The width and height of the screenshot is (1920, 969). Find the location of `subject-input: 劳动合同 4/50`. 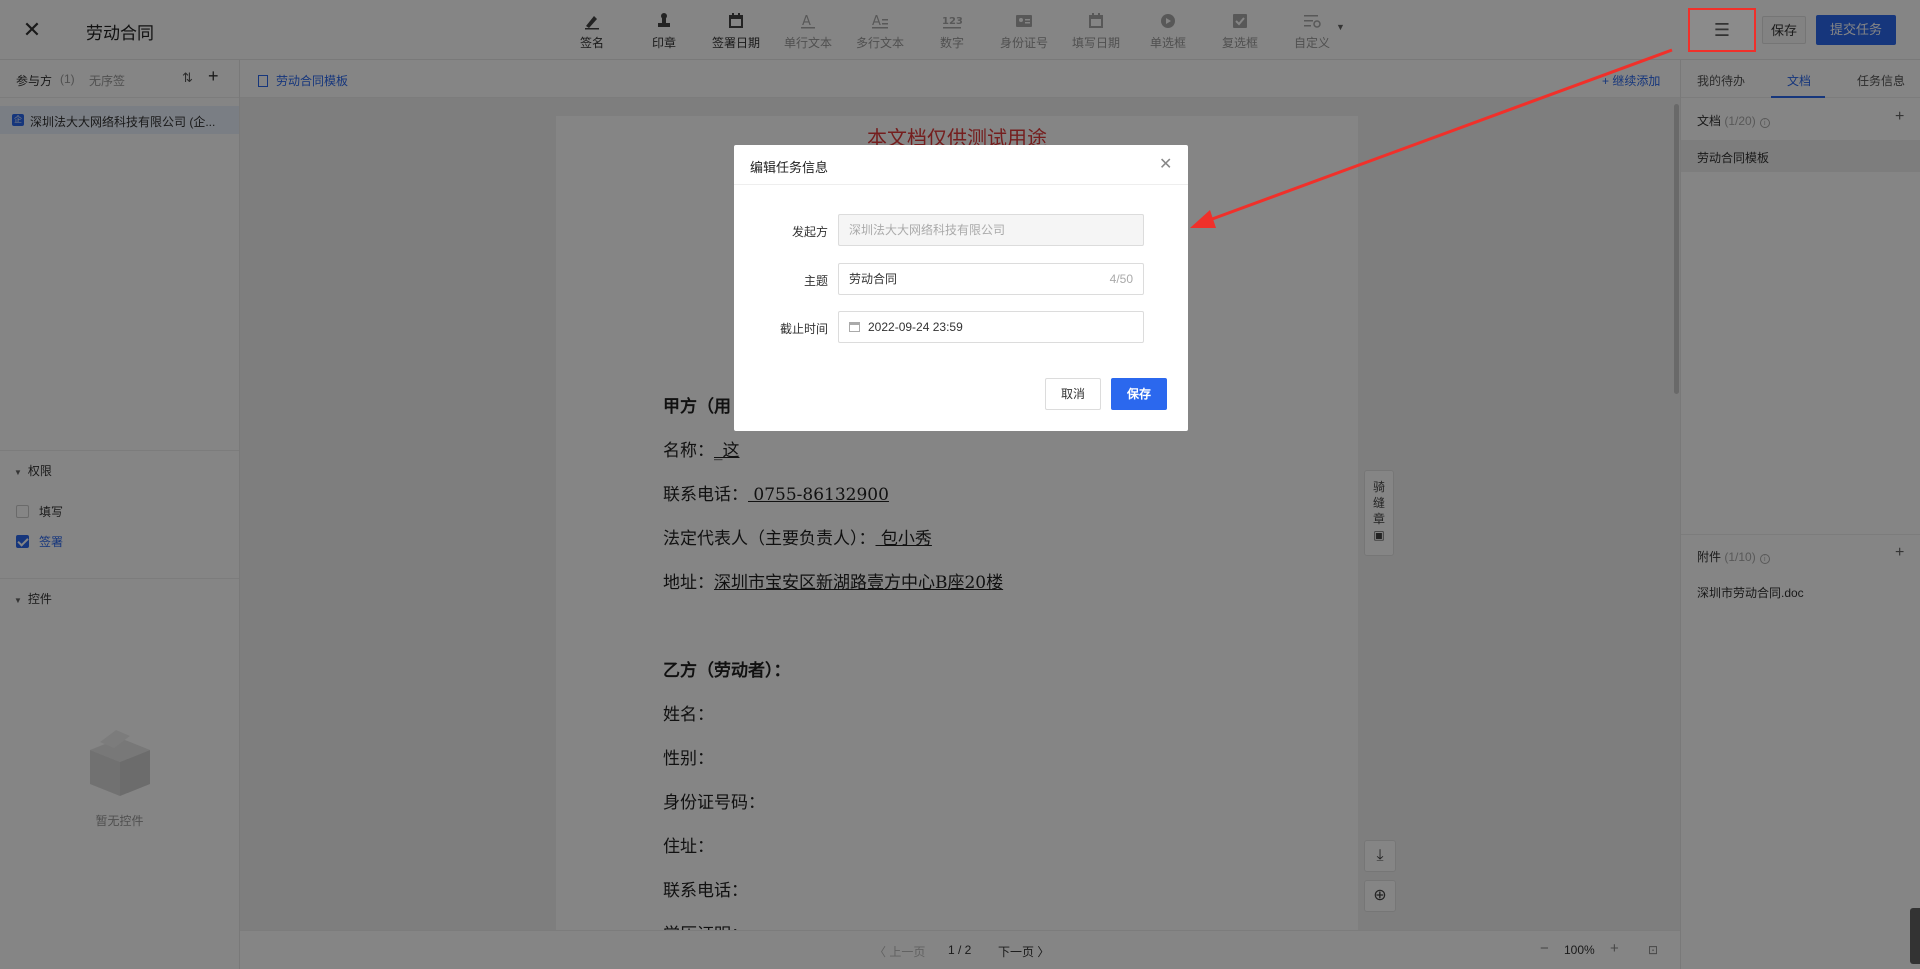

subject-input: 劳动合同 4/50 is located at coordinates (991, 279).